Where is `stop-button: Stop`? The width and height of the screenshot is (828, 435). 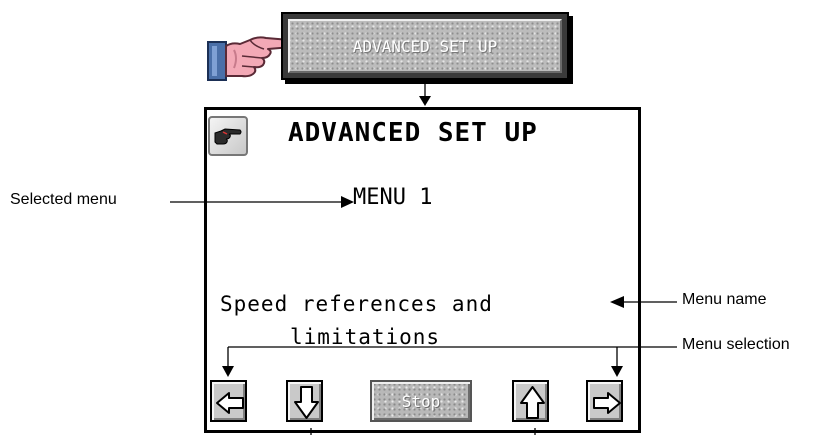
stop-button: Stop is located at coordinates (421, 401).